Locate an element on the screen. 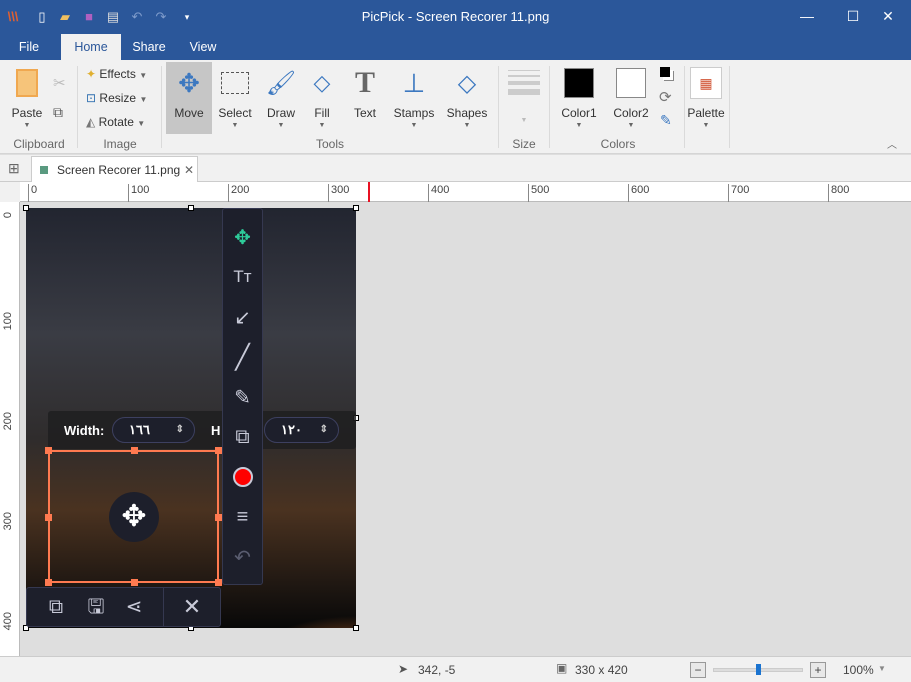  horizontal-ruler: 0 100 200 300 400 500 600 700 800 is located at coordinates (465, 192).